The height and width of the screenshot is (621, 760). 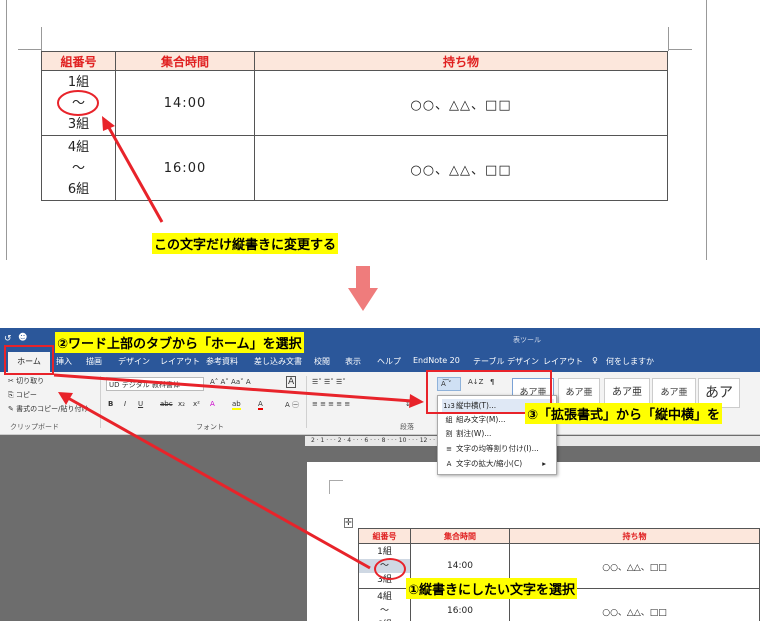 I want to click on pointer-arrow-line, so click(x=135, y=174).